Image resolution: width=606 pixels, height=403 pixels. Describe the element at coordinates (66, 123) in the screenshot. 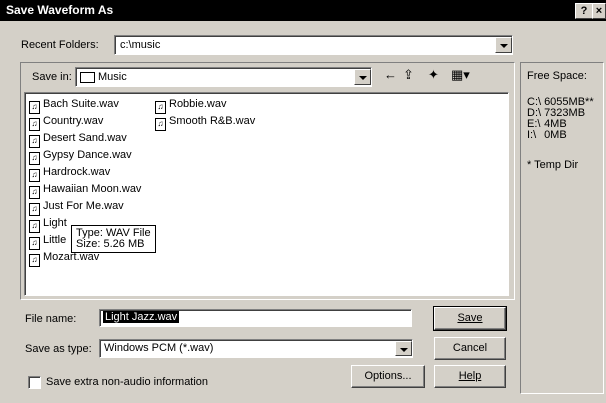

I see `file-item: ♫ Country.wav` at that location.